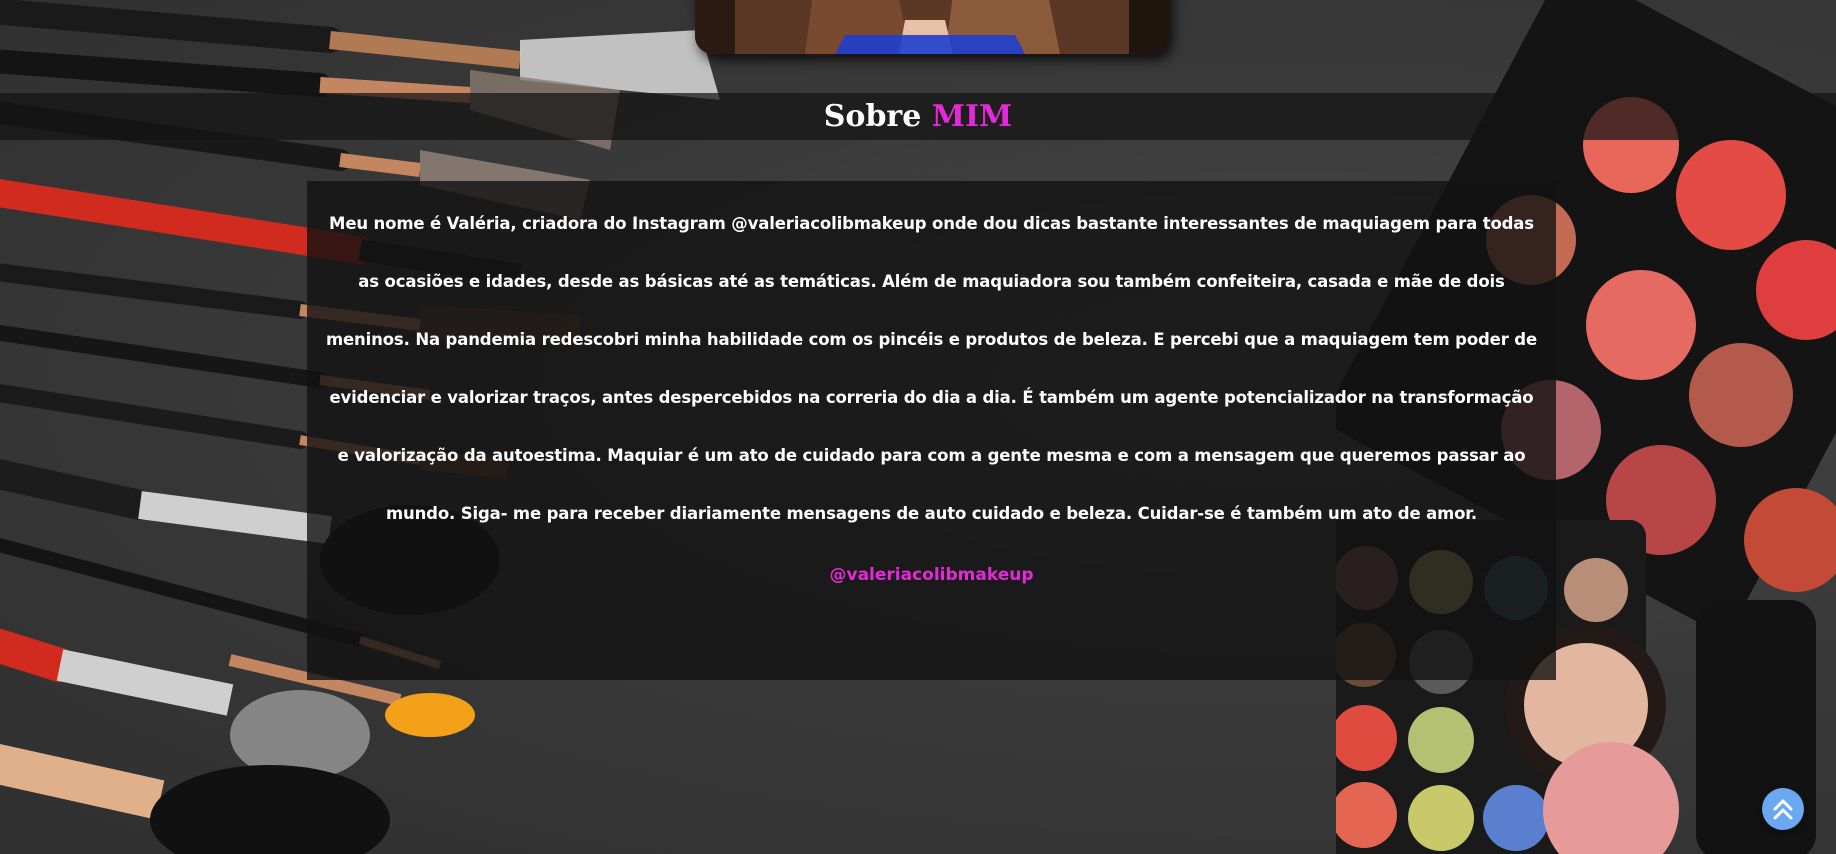 This screenshot has height=854, width=1836. Describe the element at coordinates (872, 116) in the screenshot. I see `section-title-text: Sobre` at that location.